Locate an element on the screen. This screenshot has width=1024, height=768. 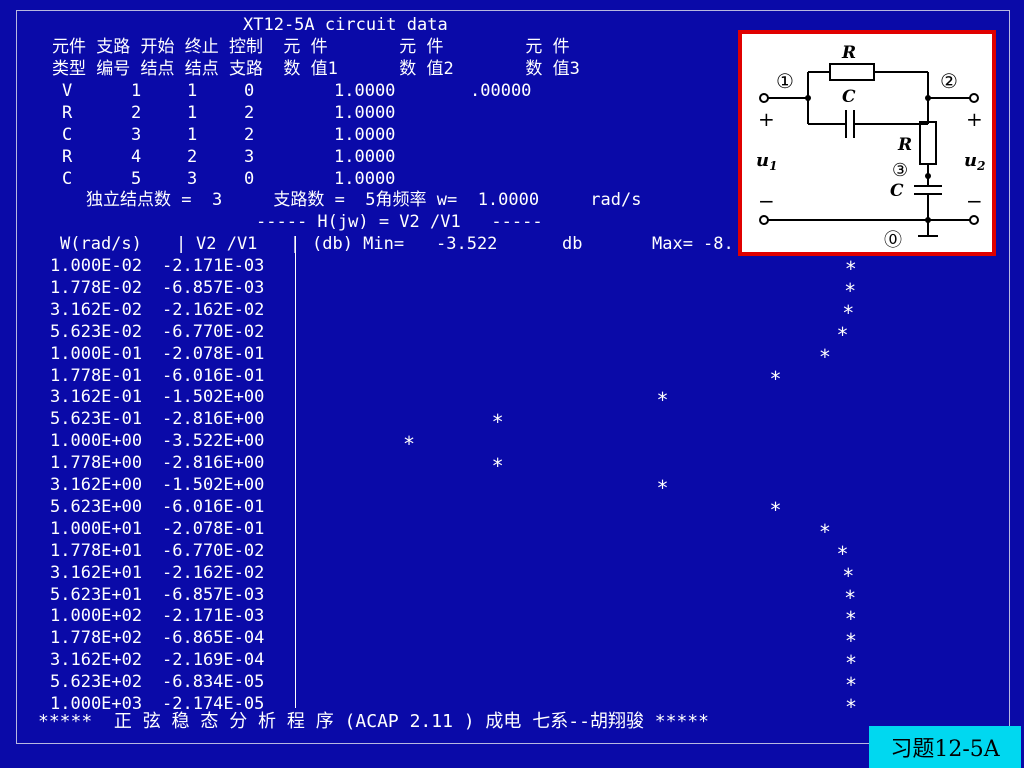
element-type: R is located at coordinates (67, 113).